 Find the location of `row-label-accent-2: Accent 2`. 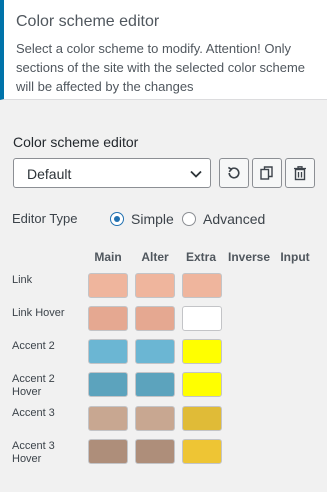

row-label-accent-2: Accent 2 is located at coordinates (33, 346).